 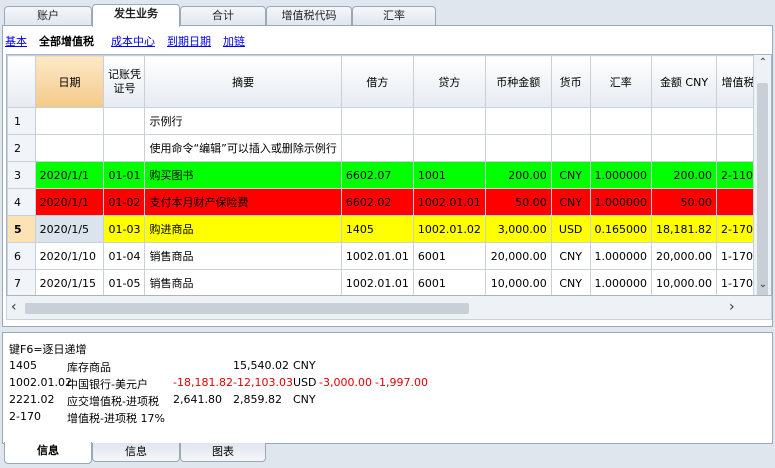 I want to click on column-header-amount-cny: 金额 CNY, so click(x=684, y=81).